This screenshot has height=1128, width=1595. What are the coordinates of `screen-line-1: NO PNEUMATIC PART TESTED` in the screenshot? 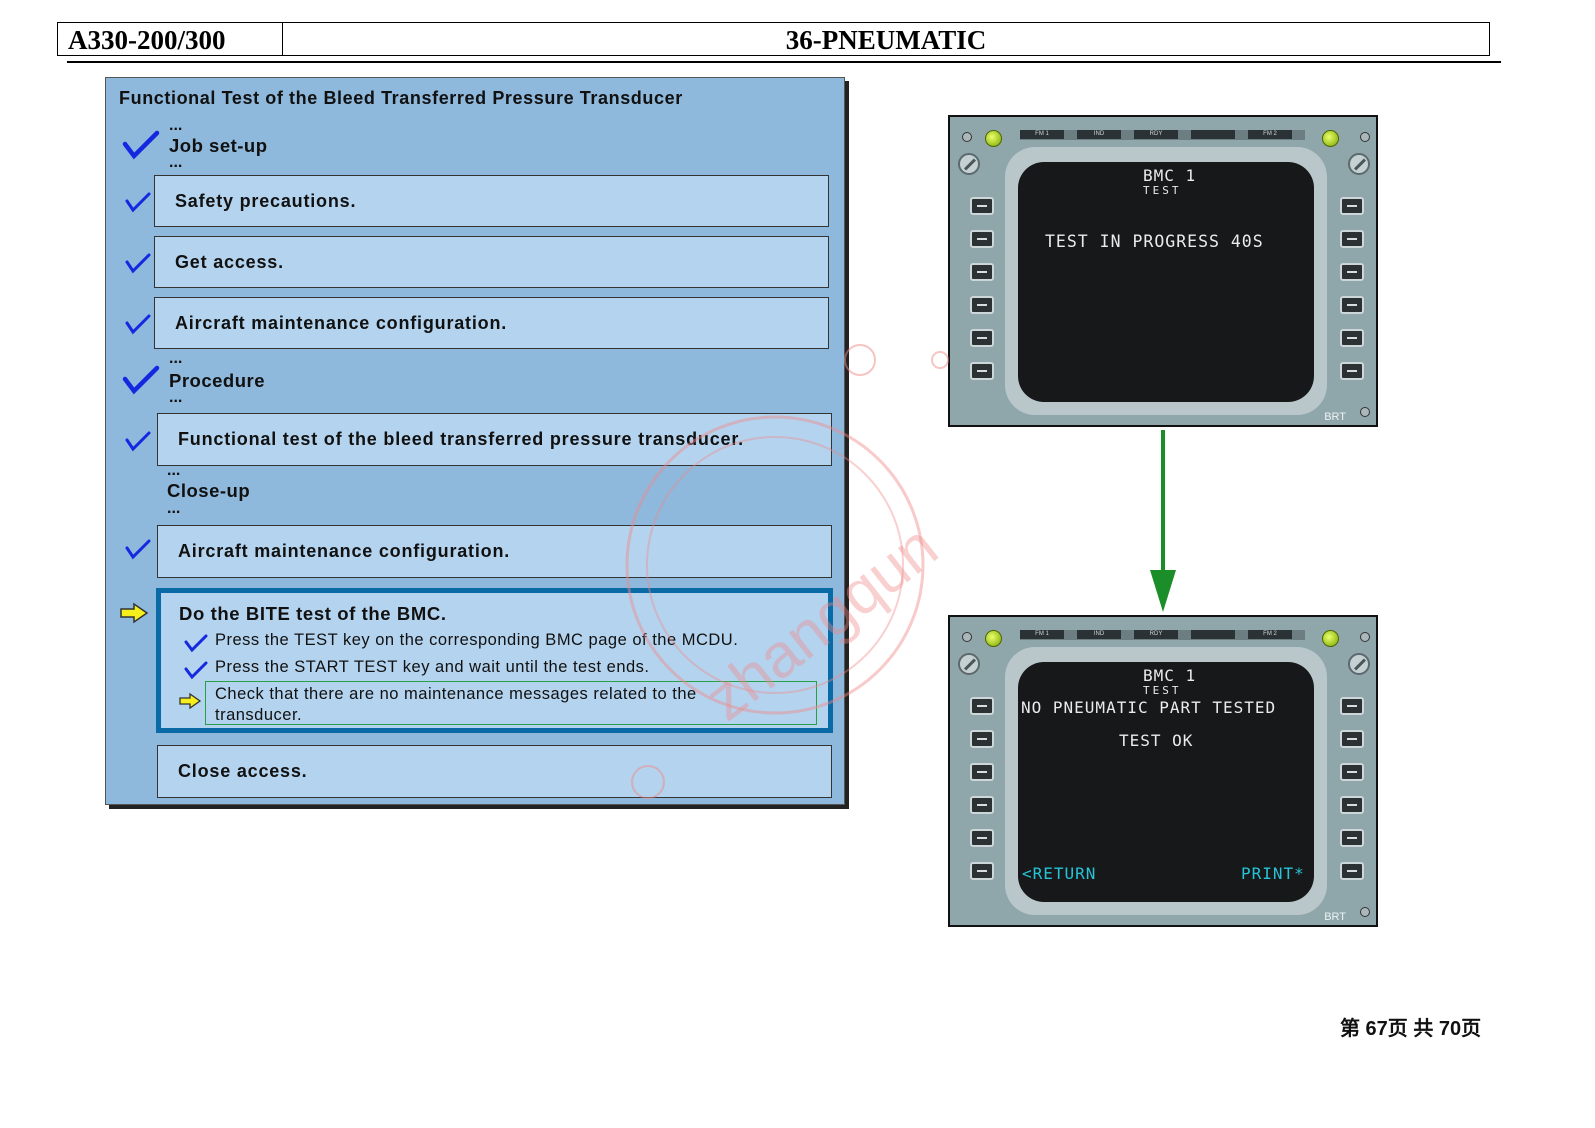 It's located at (1149, 707).